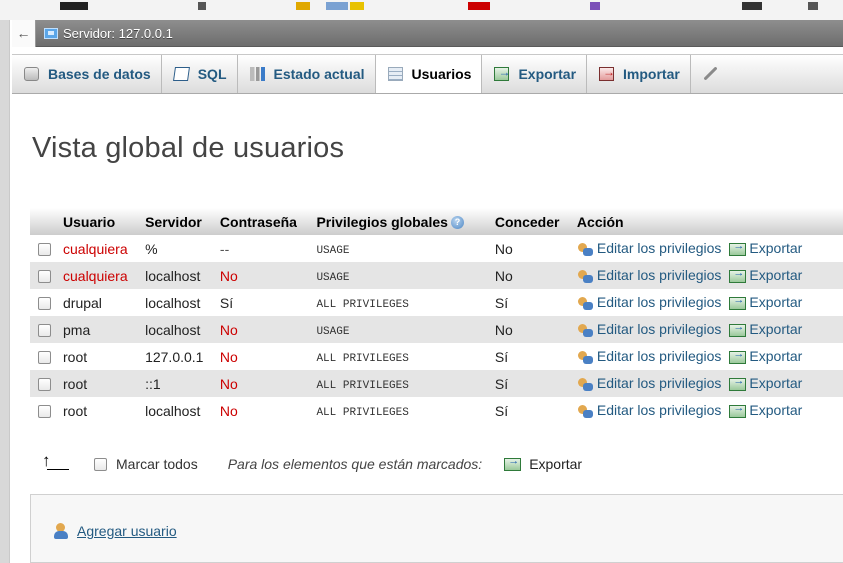 Image resolution: width=843 pixels, height=563 pixels. Describe the element at coordinates (51, 33) in the screenshot. I see `server-icon` at that location.